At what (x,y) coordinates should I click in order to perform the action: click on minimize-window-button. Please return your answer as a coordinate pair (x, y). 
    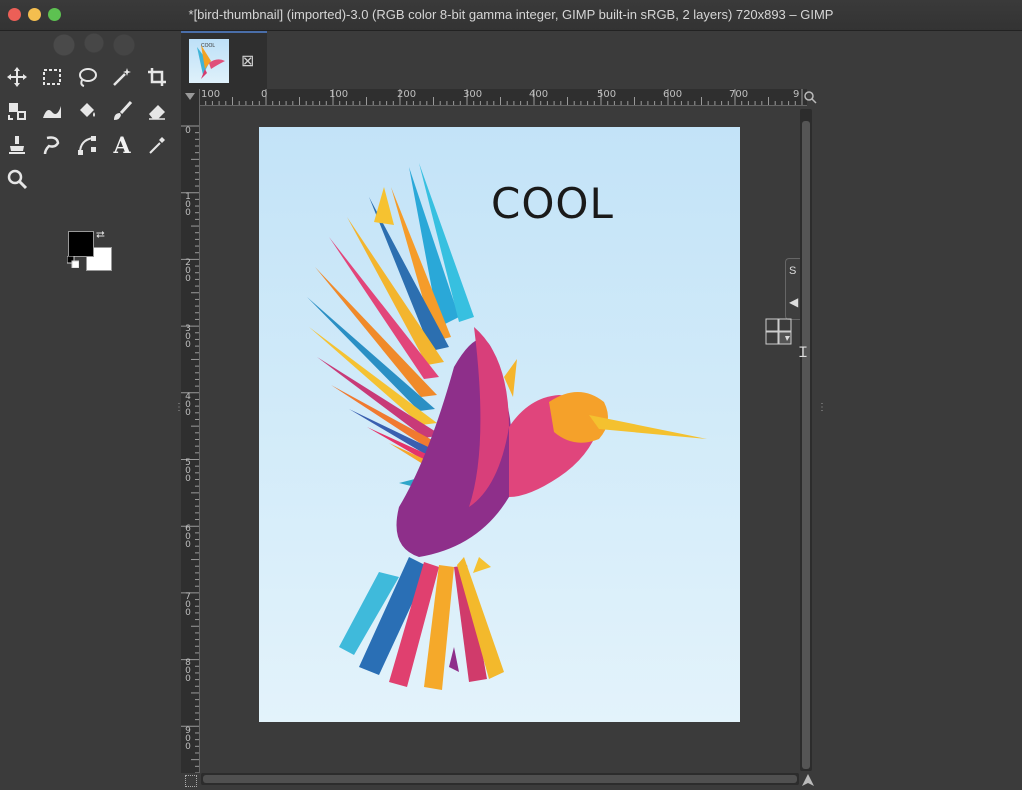
    Looking at the image, I should click on (34, 14).